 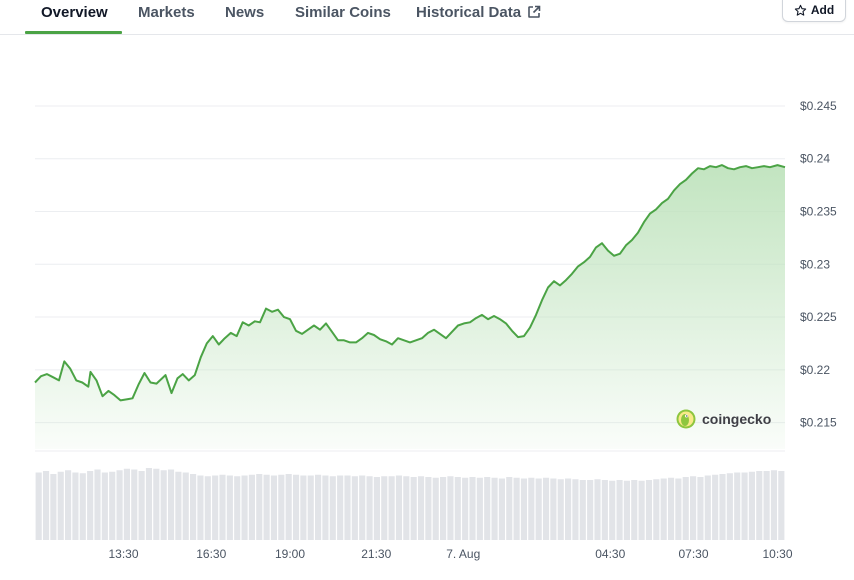 What do you see at coordinates (818, 212) in the screenshot?
I see `y-tick-label: $0.235` at bounding box center [818, 212].